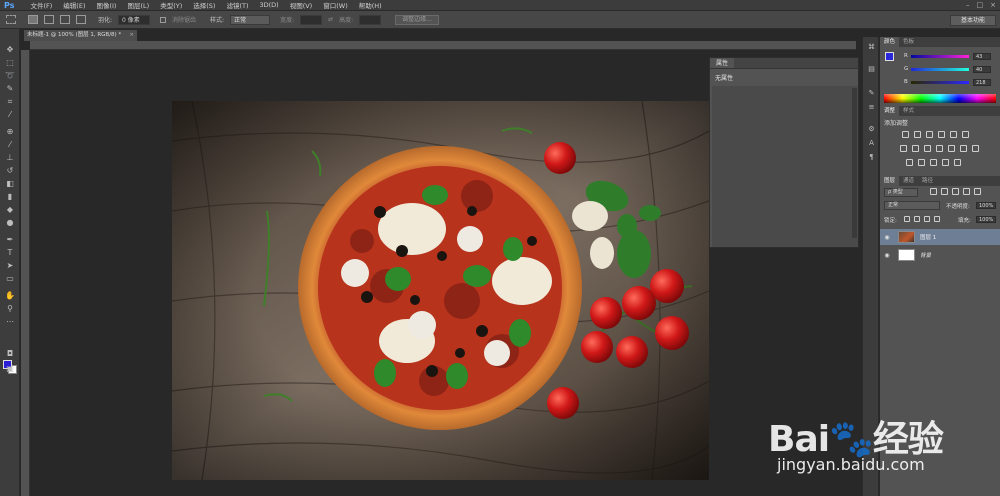  What do you see at coordinates (335, 5) in the screenshot?
I see `menu-window: 窗口(W)` at bounding box center [335, 5].